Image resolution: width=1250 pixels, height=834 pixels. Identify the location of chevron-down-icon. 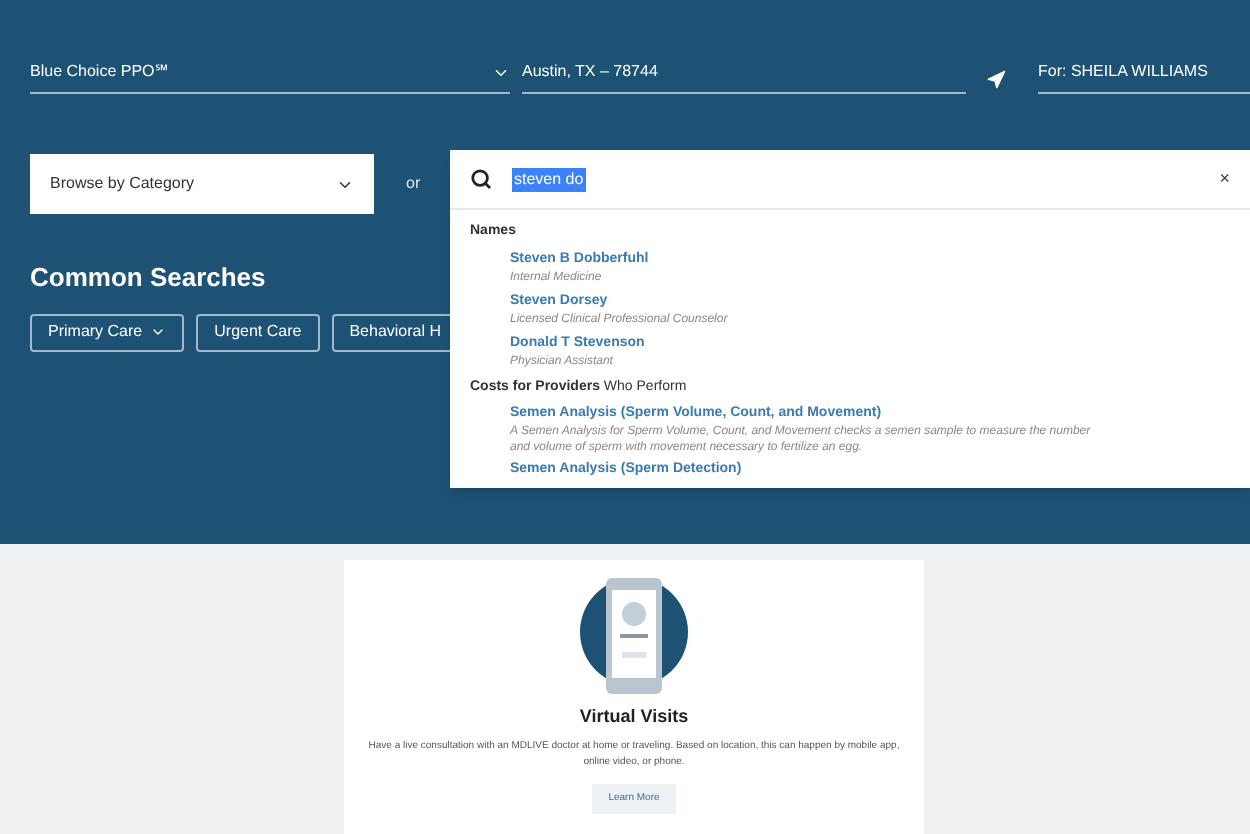
(158, 332).